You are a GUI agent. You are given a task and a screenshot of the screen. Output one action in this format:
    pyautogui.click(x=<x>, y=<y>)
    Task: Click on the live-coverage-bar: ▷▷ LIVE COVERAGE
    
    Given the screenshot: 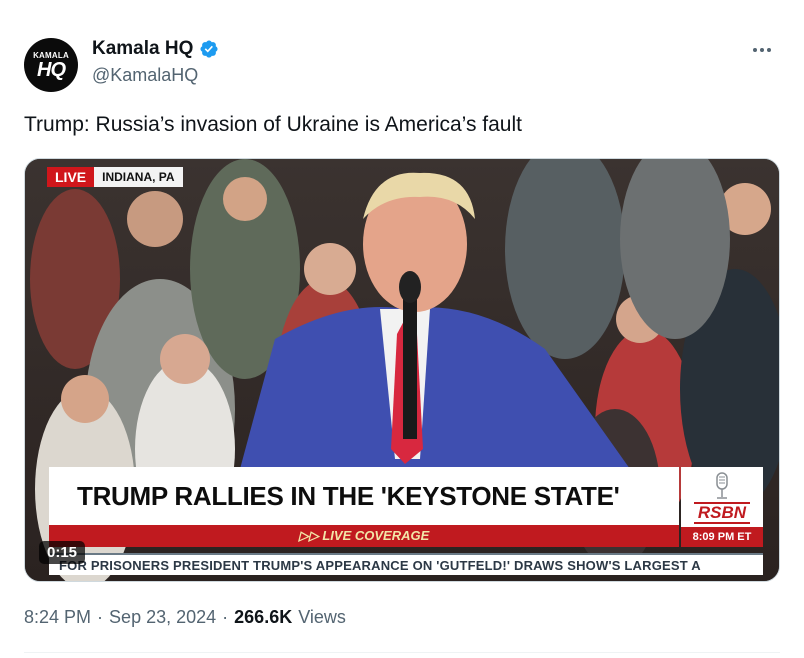 What is the action you would take?
    pyautogui.click(x=364, y=536)
    